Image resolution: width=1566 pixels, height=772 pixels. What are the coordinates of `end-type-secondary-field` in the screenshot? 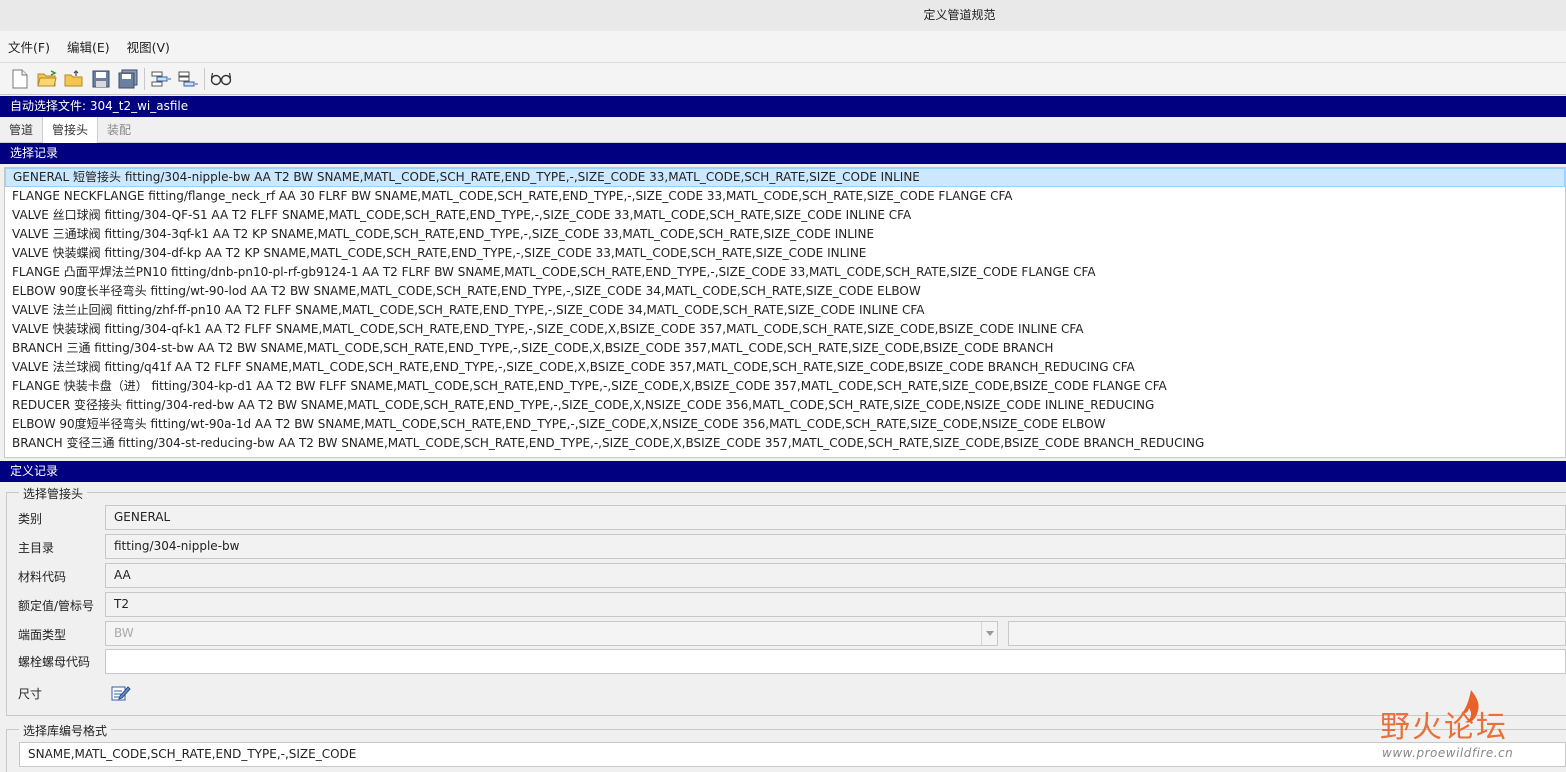 It's located at (1287, 633).